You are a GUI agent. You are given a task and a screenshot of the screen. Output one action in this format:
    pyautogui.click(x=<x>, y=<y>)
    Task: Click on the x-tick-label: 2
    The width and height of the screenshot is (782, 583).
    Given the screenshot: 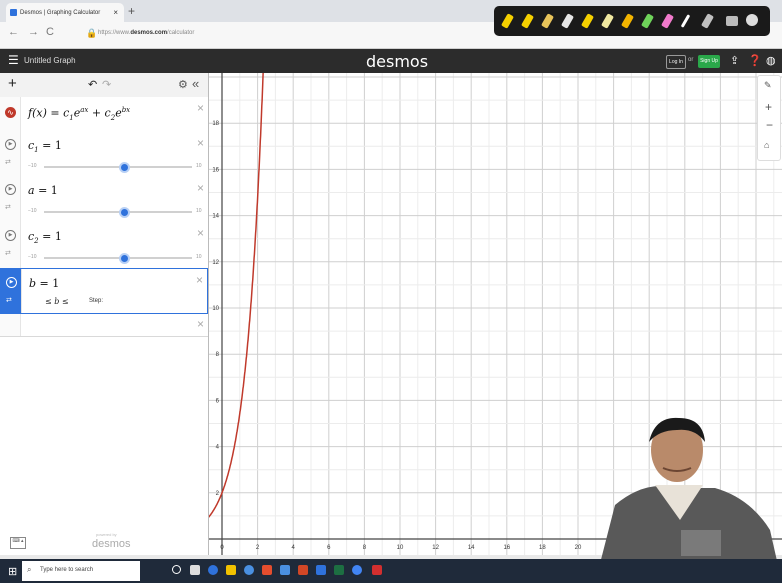 What is the action you would take?
    pyautogui.click(x=258, y=548)
    